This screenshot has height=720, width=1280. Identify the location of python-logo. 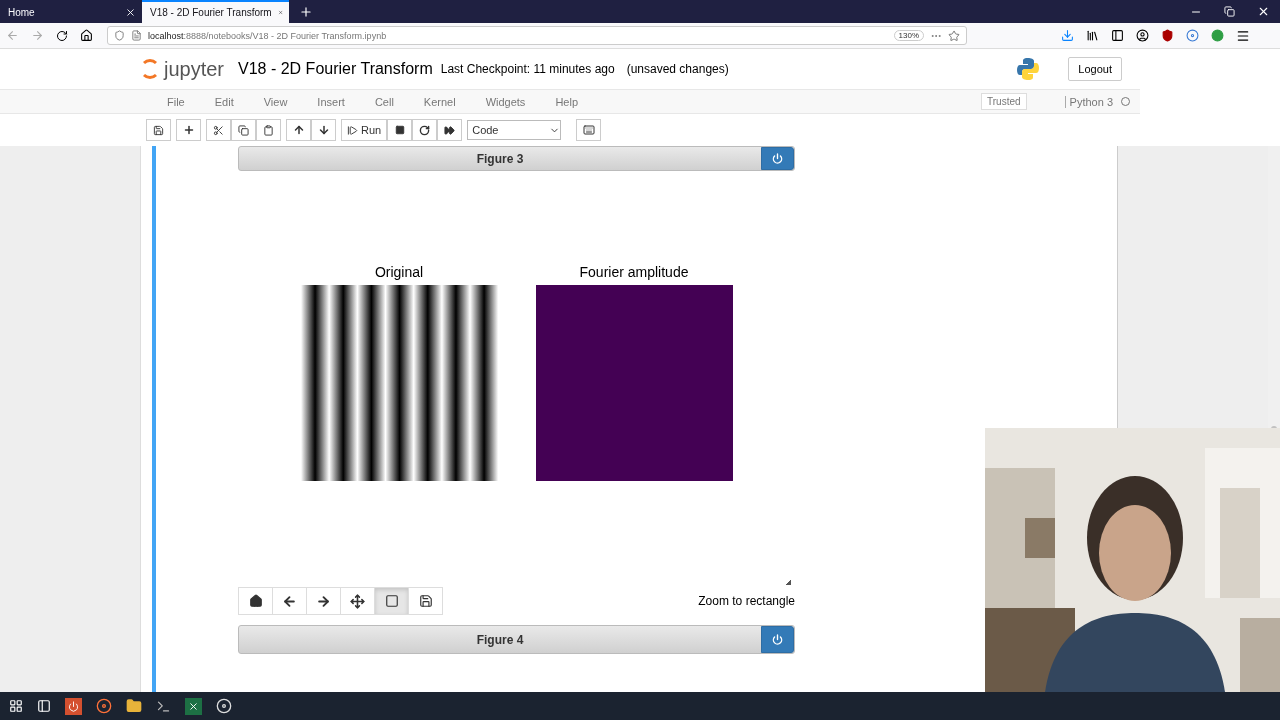
(1028, 69).